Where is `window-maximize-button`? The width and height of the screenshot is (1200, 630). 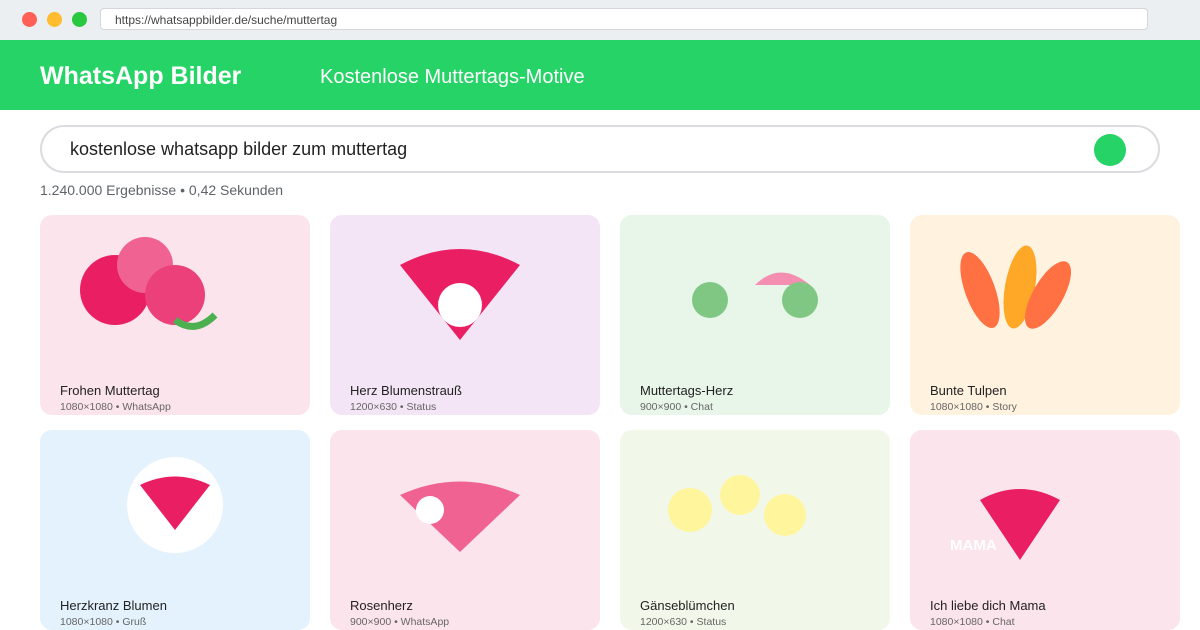 window-maximize-button is located at coordinates (79, 19).